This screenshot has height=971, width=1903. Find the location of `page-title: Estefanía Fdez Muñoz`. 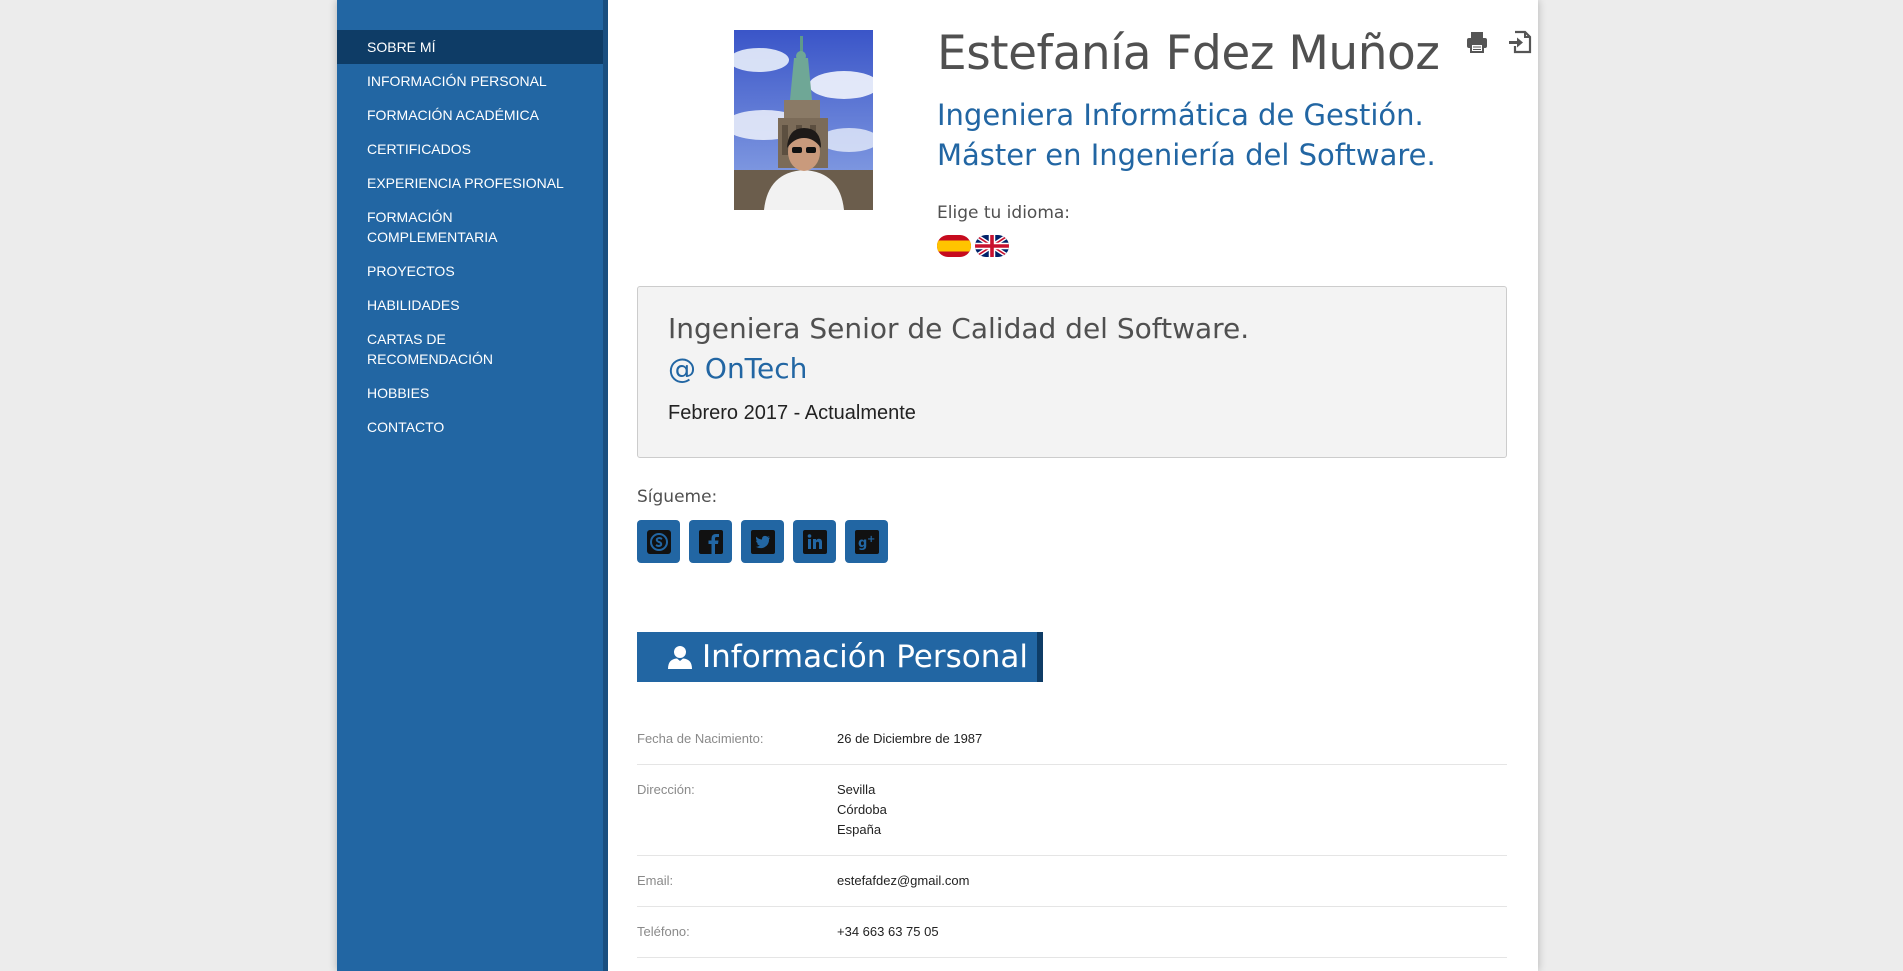

page-title: Estefanía Fdez Muñoz is located at coordinates (1188, 53).